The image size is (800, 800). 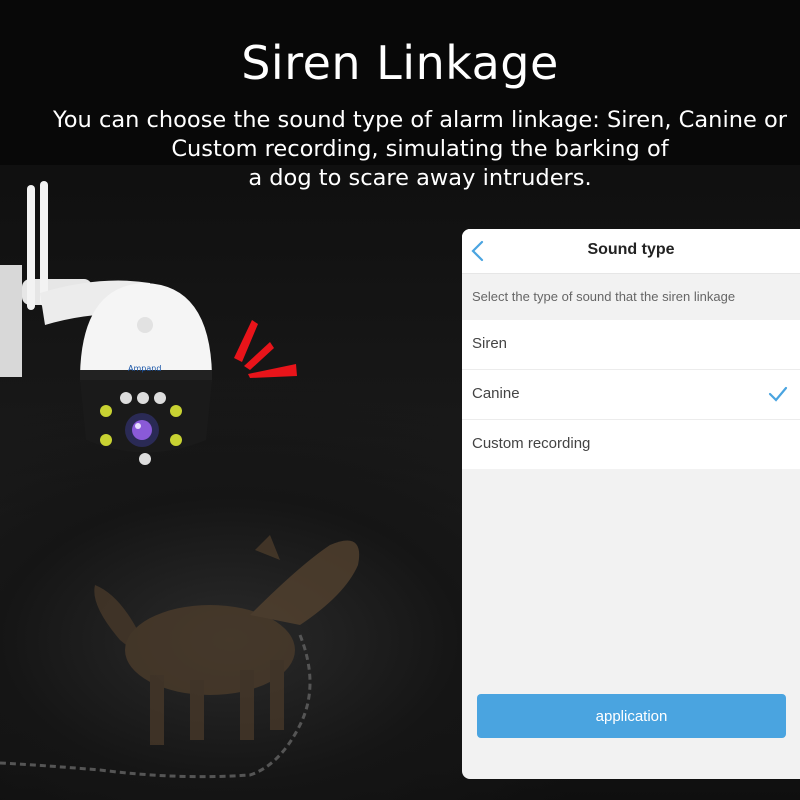 I want to click on option-custom-recording: Custom recording, so click(x=631, y=444).